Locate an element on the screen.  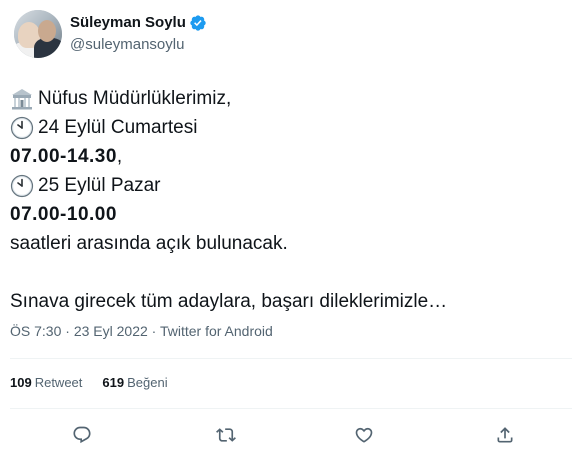
tweet-line-text: 07.00-10.00 is located at coordinates (63, 214).